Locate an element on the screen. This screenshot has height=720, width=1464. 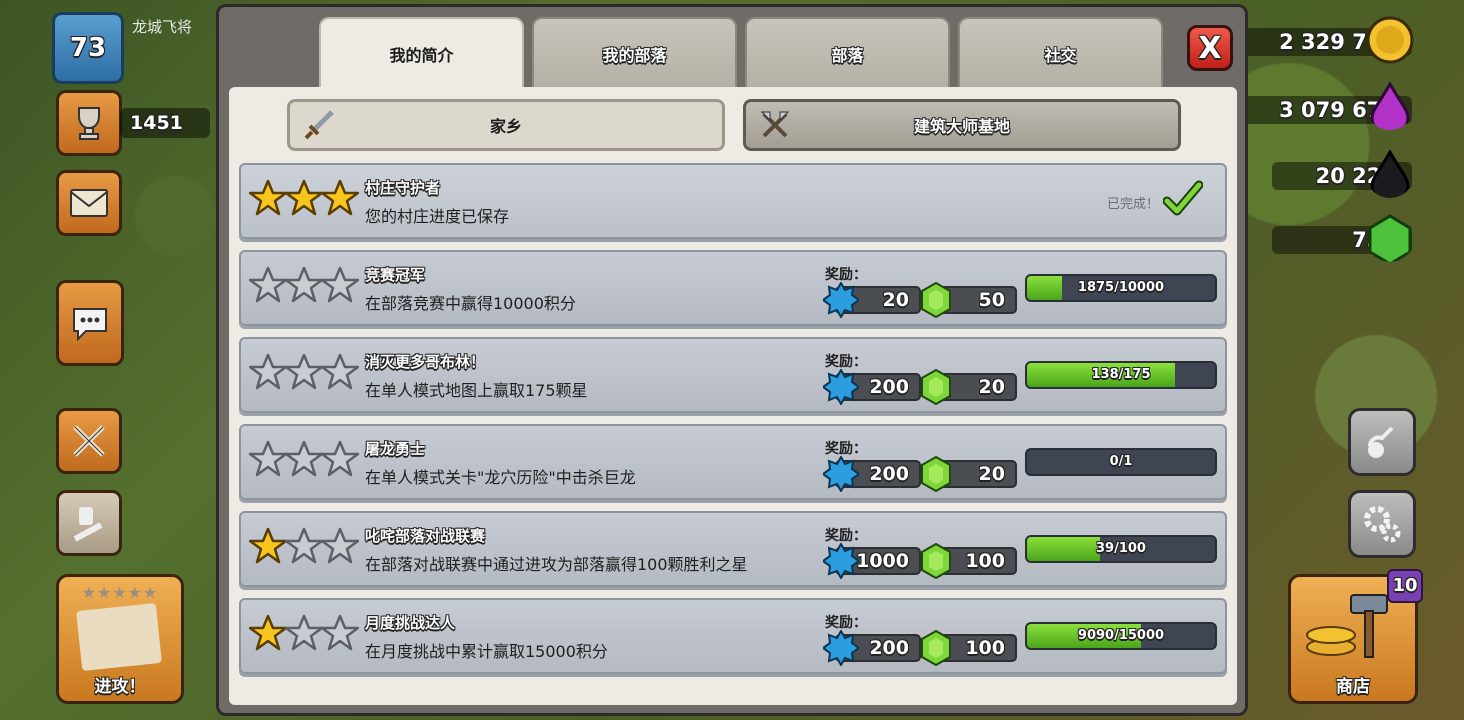
subtab-home-label: 家乡 is located at coordinates (505, 126).